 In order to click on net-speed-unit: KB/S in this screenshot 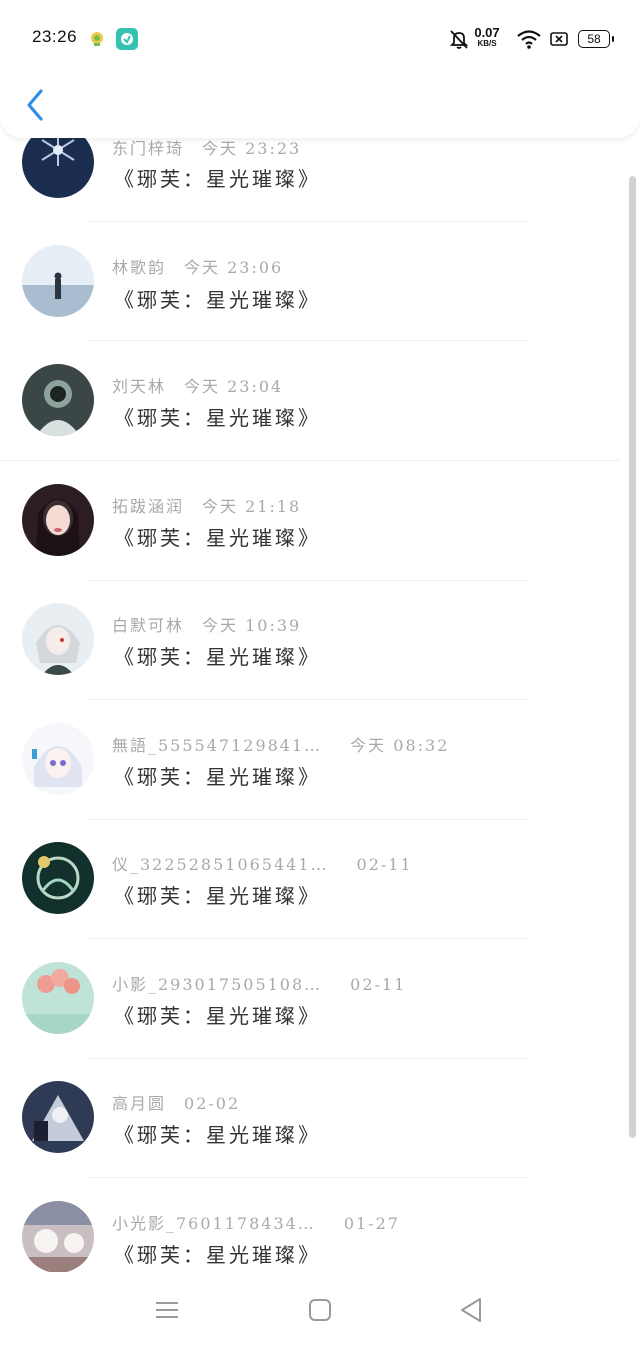, I will do `click(487, 43)`.